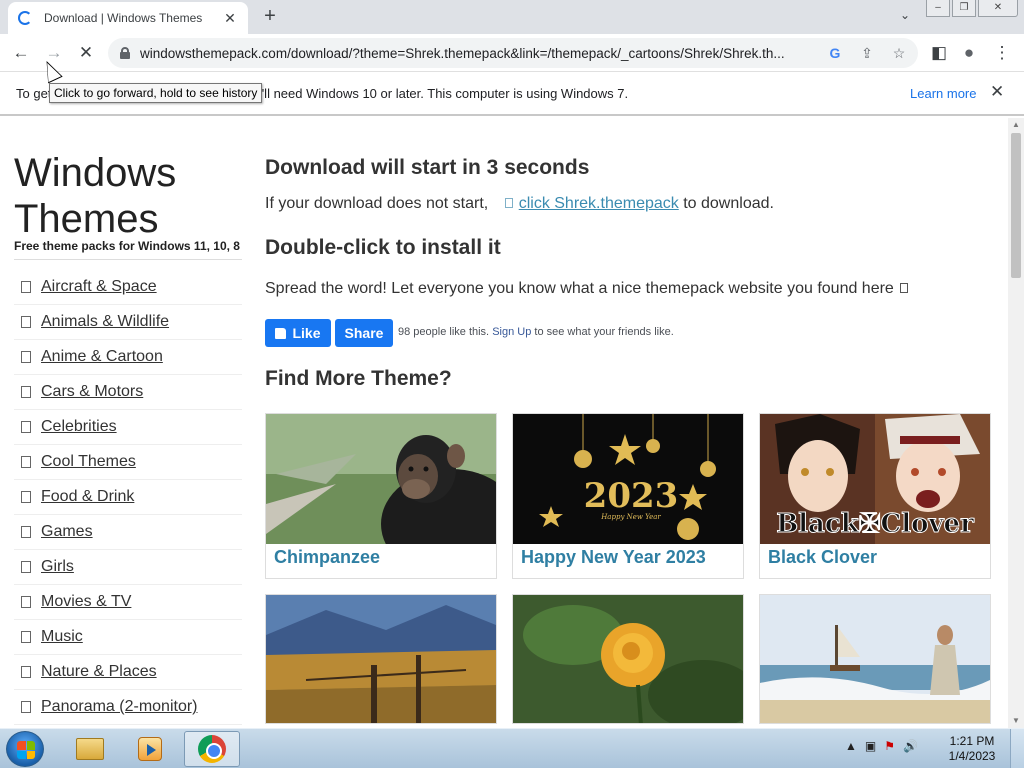 This screenshot has height=768, width=1024. Describe the element at coordinates (910, 746) in the screenshot. I see `volume-icon: 🔊` at that location.